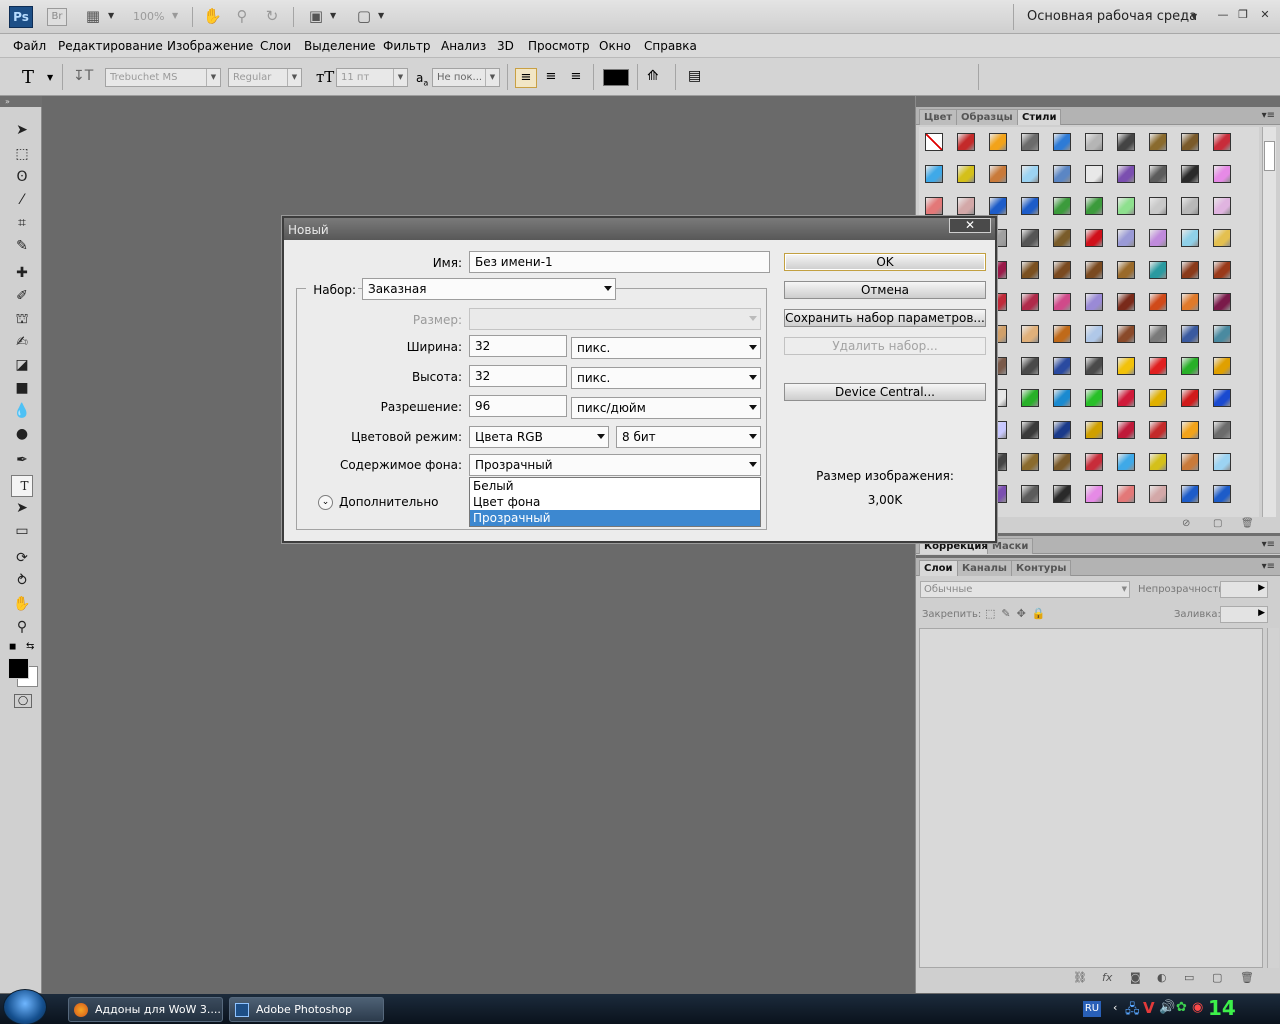 Image resolution: width=1280 pixels, height=1024 pixels. I want to click on antivirus-icon: V, so click(1149, 1008).